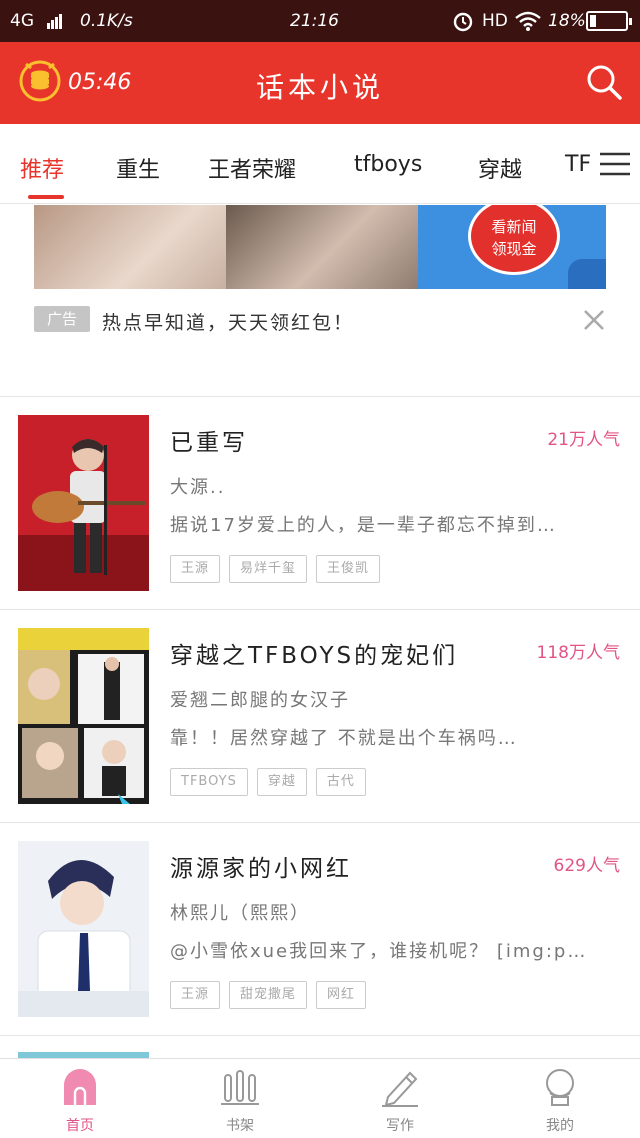 The image size is (640, 1138). I want to click on tag-list: 王源 甜宠撒尾 网红, so click(272, 995).